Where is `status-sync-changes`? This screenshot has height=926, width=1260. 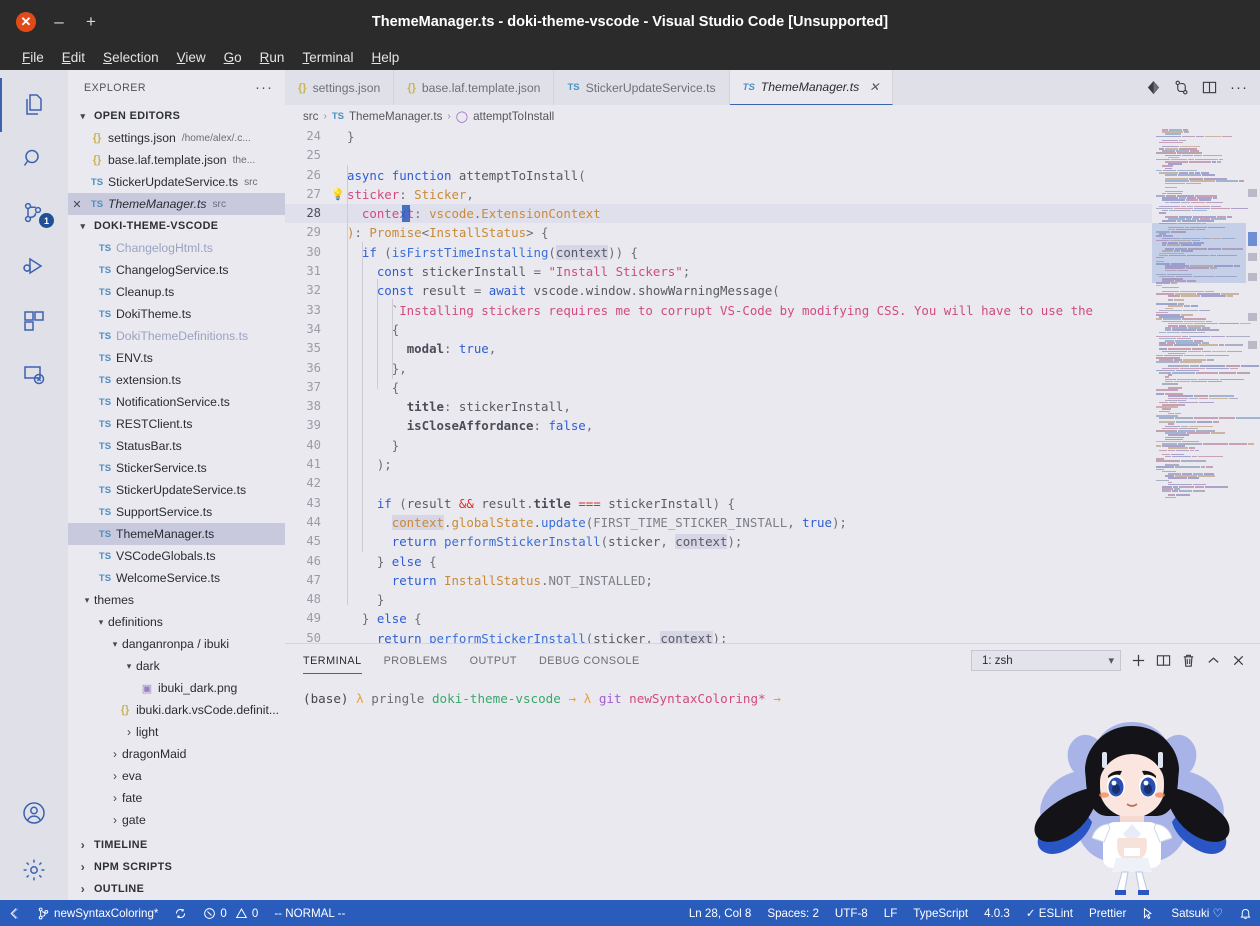
status-sync-changes is located at coordinates (180, 913).